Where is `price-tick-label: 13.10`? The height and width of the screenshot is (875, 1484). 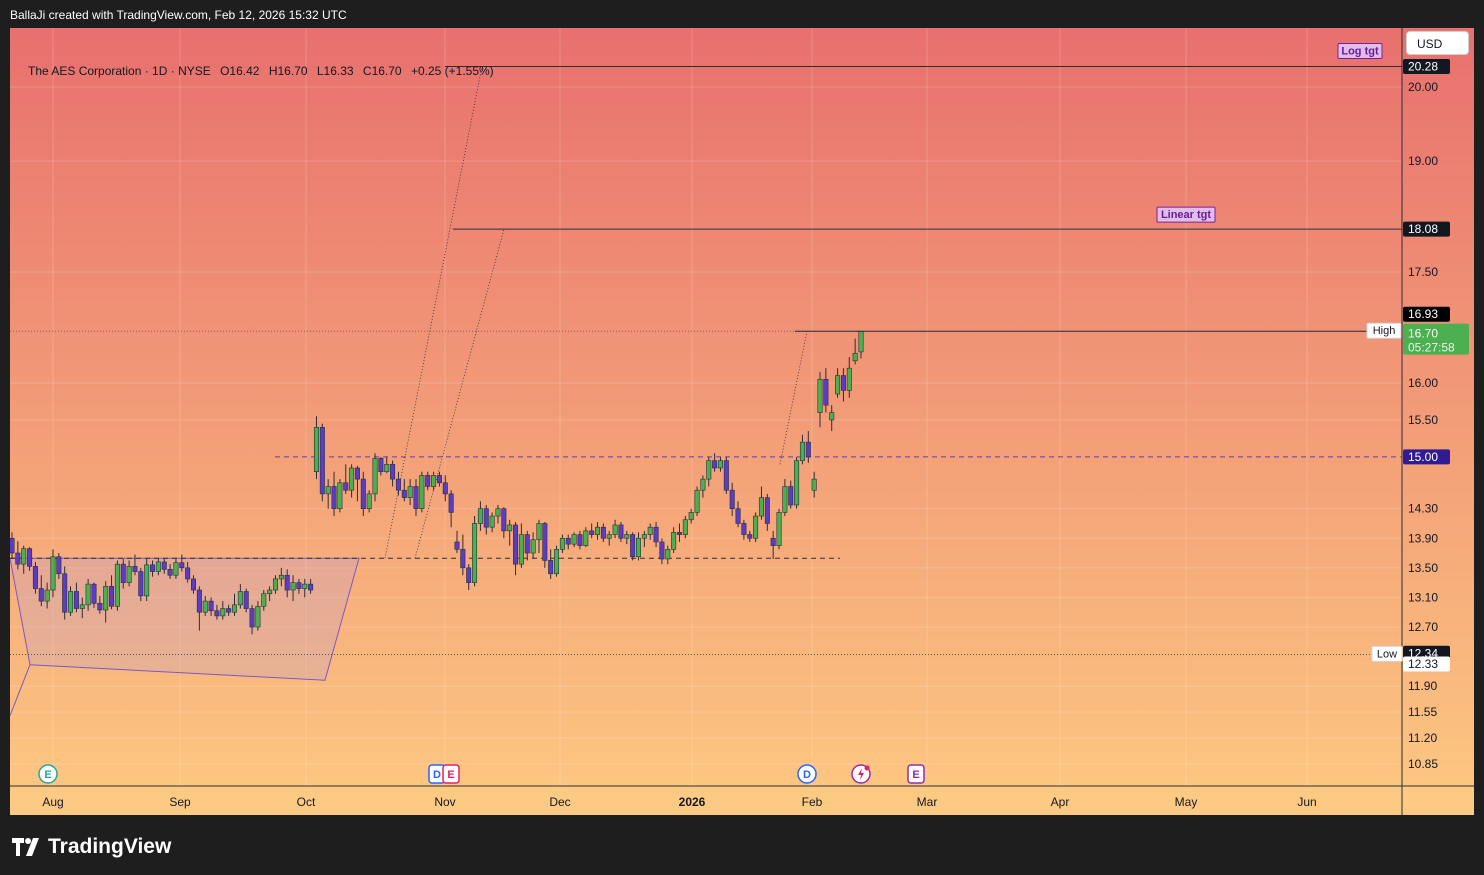
price-tick-label: 13.10 is located at coordinates (1423, 597).